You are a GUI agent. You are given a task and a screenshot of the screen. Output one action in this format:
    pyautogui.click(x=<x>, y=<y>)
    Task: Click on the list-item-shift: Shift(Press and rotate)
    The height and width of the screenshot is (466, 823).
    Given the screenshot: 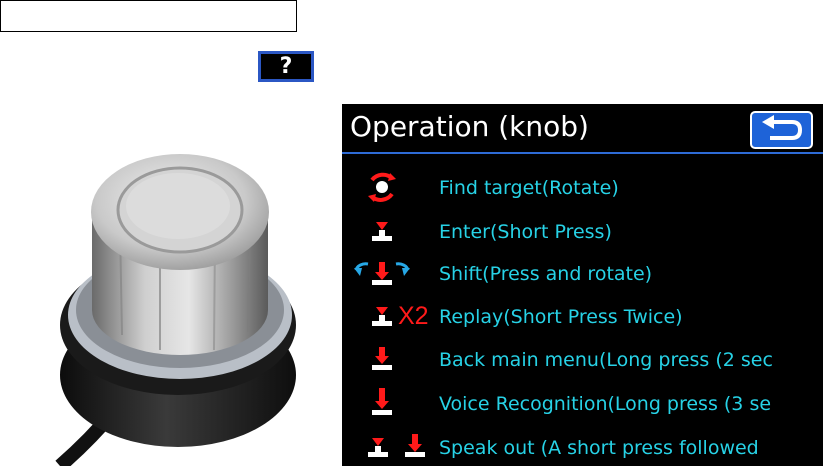 What is the action you would take?
    pyautogui.click(x=582, y=276)
    